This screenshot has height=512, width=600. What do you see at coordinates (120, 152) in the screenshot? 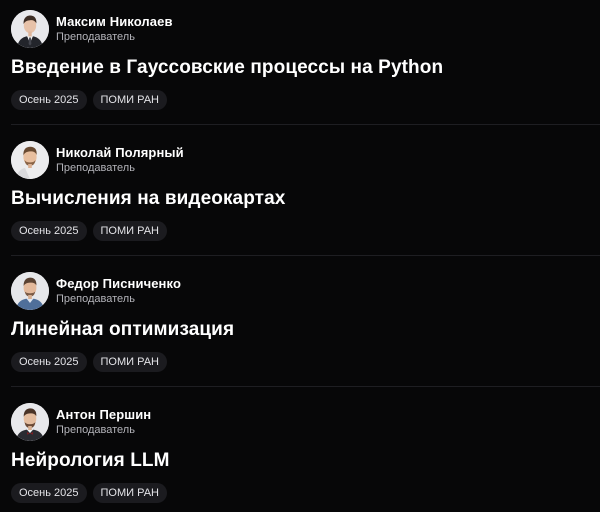
I see `author-name: Николай Полярный` at bounding box center [120, 152].